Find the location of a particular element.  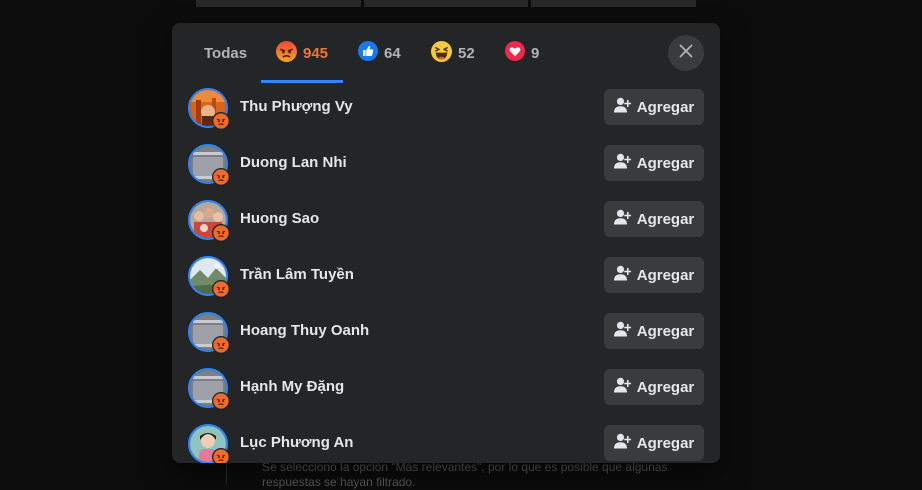

list-item: Duong Lan Nhi Agregar is located at coordinates (446, 167).